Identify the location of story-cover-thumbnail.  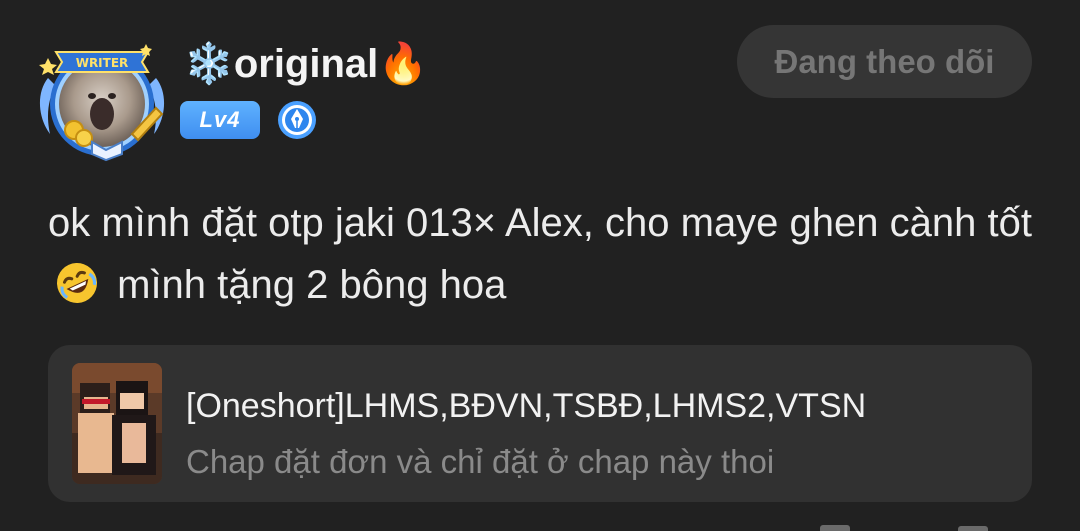
(117, 423).